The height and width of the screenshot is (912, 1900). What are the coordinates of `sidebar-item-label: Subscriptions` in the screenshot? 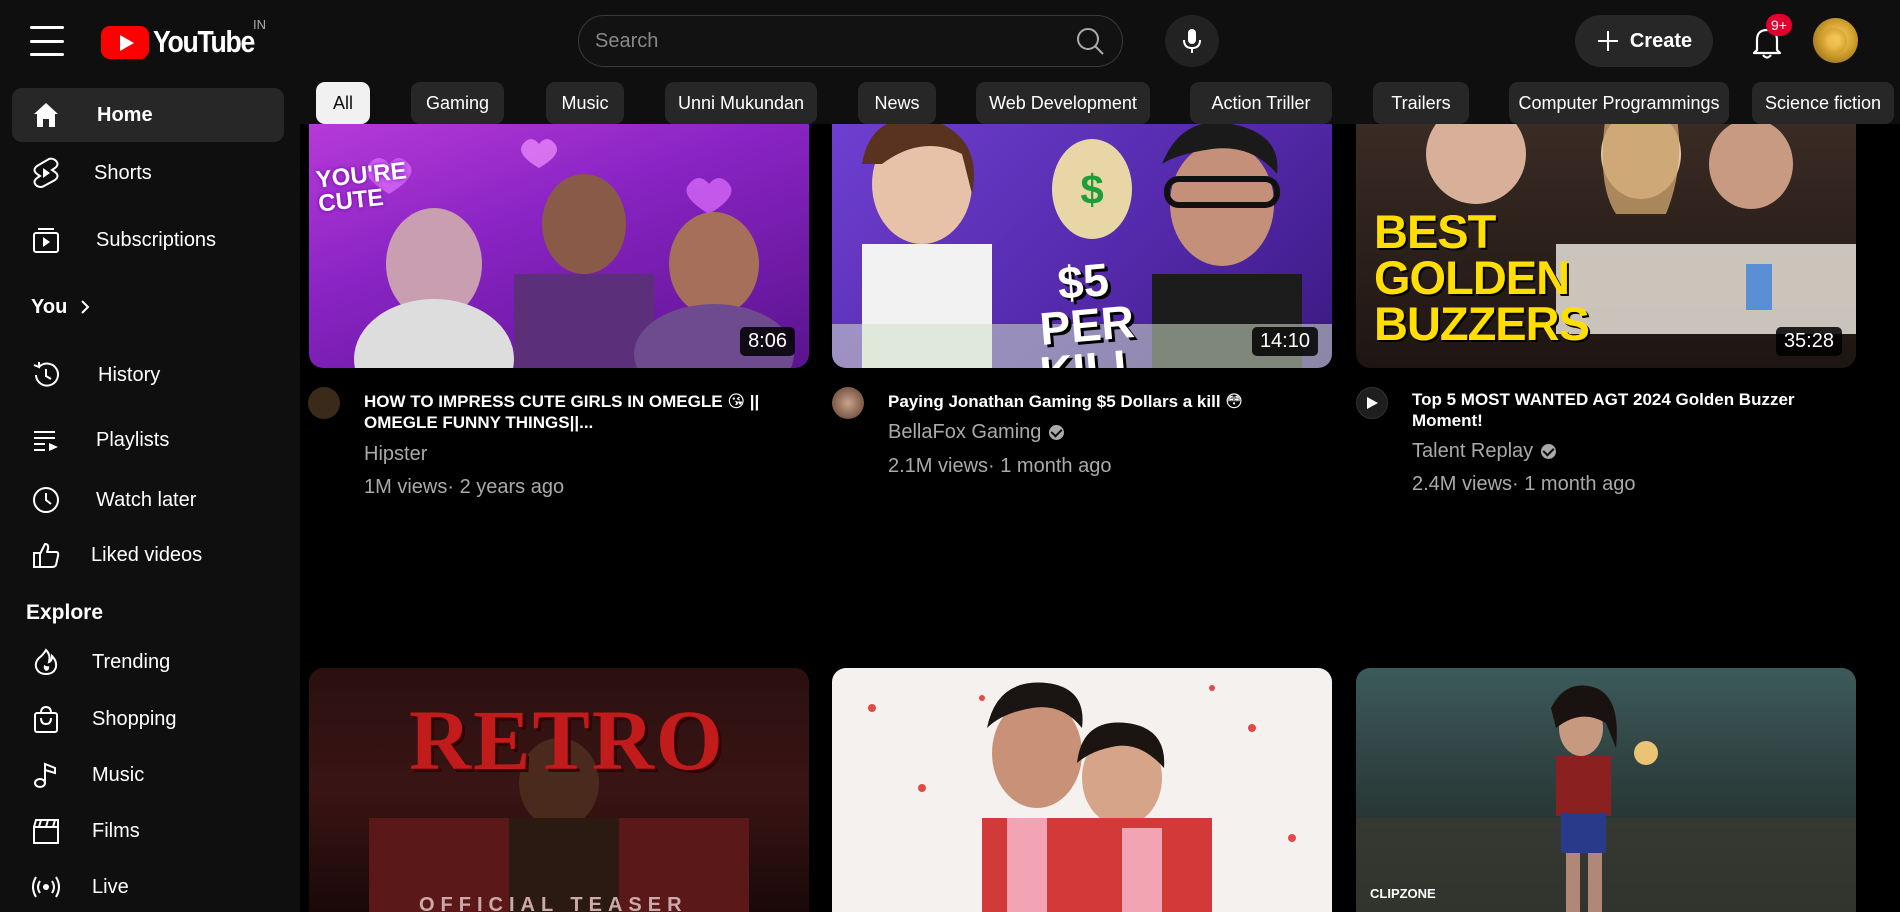 It's located at (156, 239).